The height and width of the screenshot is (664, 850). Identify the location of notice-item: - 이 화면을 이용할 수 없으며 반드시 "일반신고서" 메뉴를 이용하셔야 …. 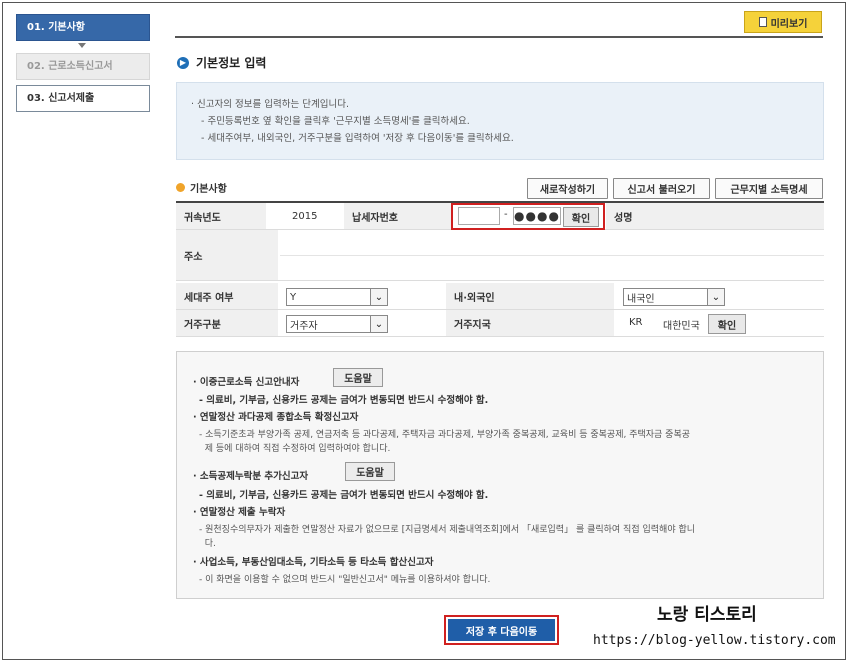
(345, 580).